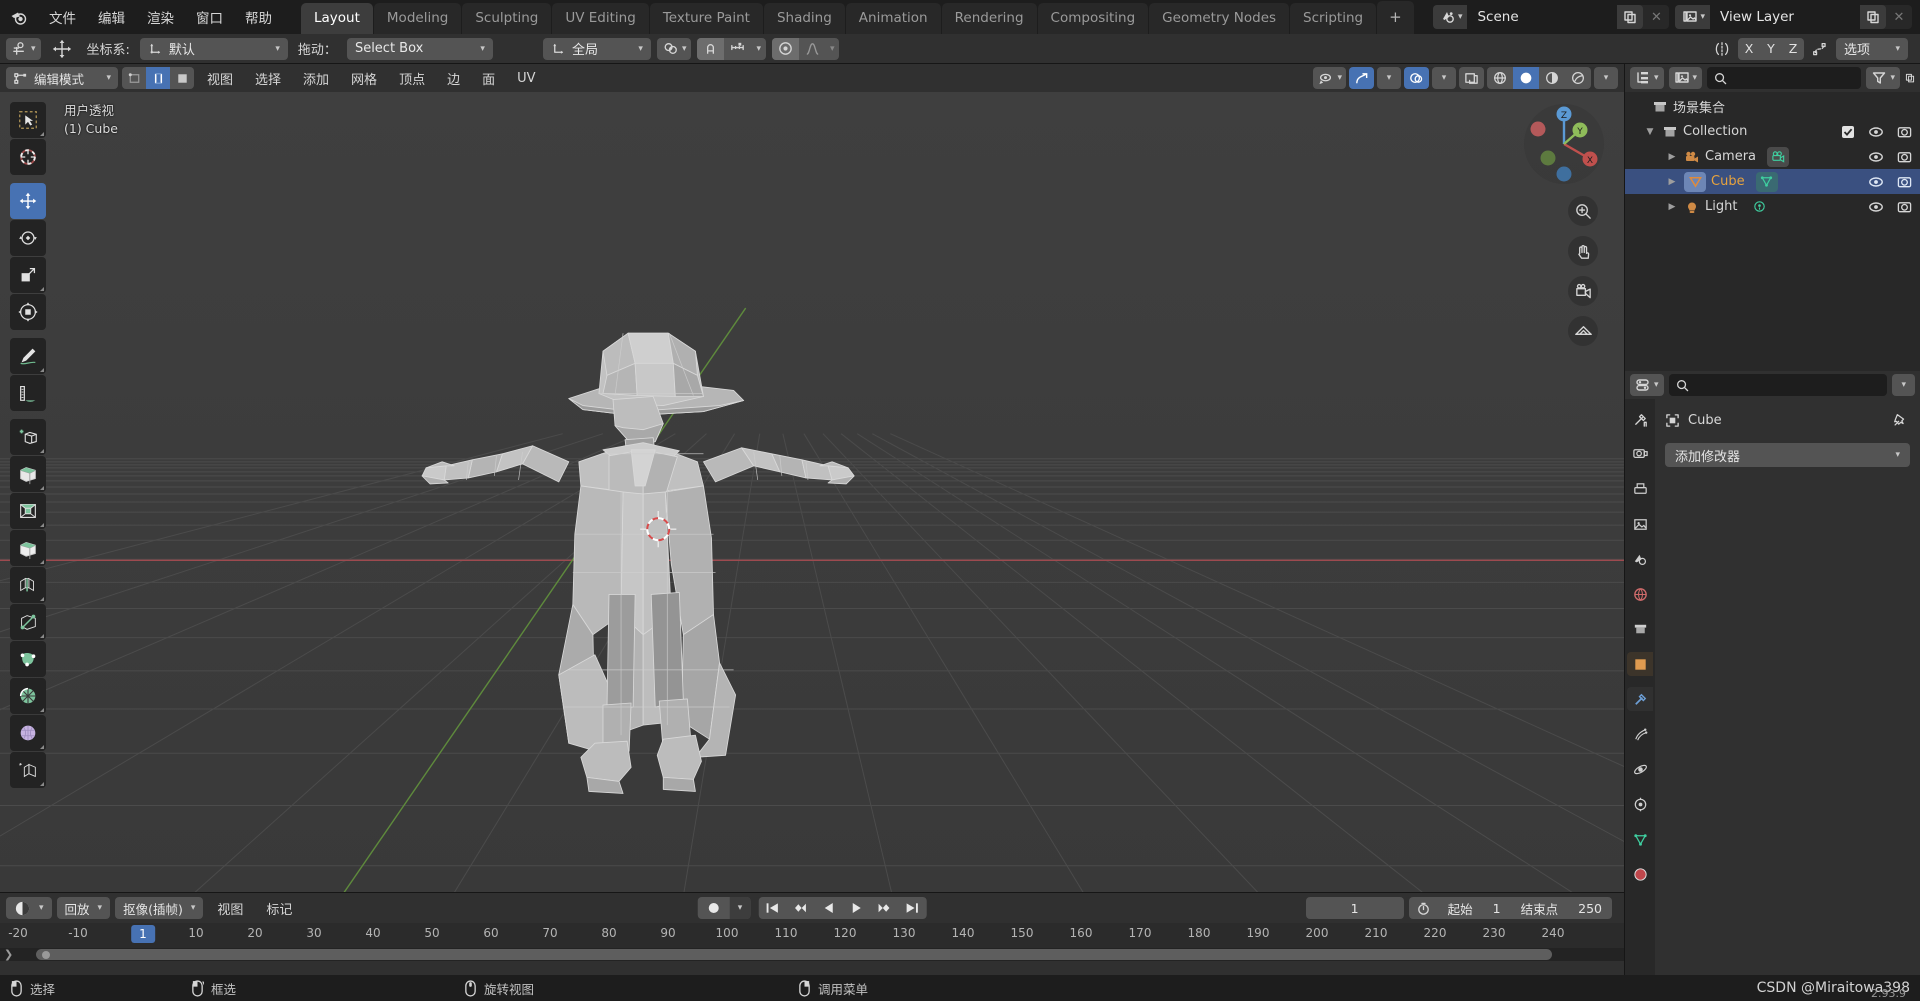 Image resolution: width=1920 pixels, height=1001 pixels. I want to click on tool-spin, so click(28, 696).